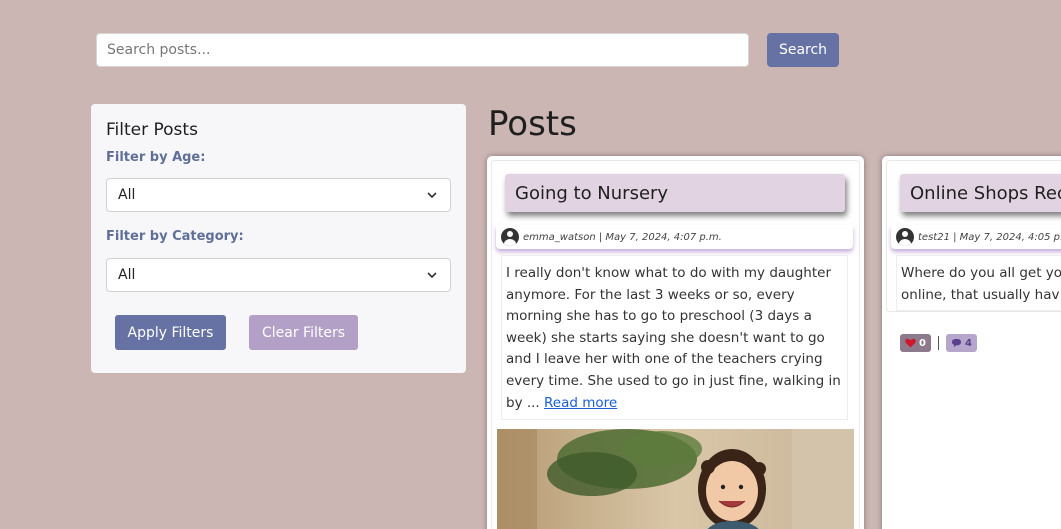 Image resolution: width=1061 pixels, height=529 pixels. Describe the element at coordinates (559, 237) in the screenshot. I see `post-author: emma_watson` at that location.